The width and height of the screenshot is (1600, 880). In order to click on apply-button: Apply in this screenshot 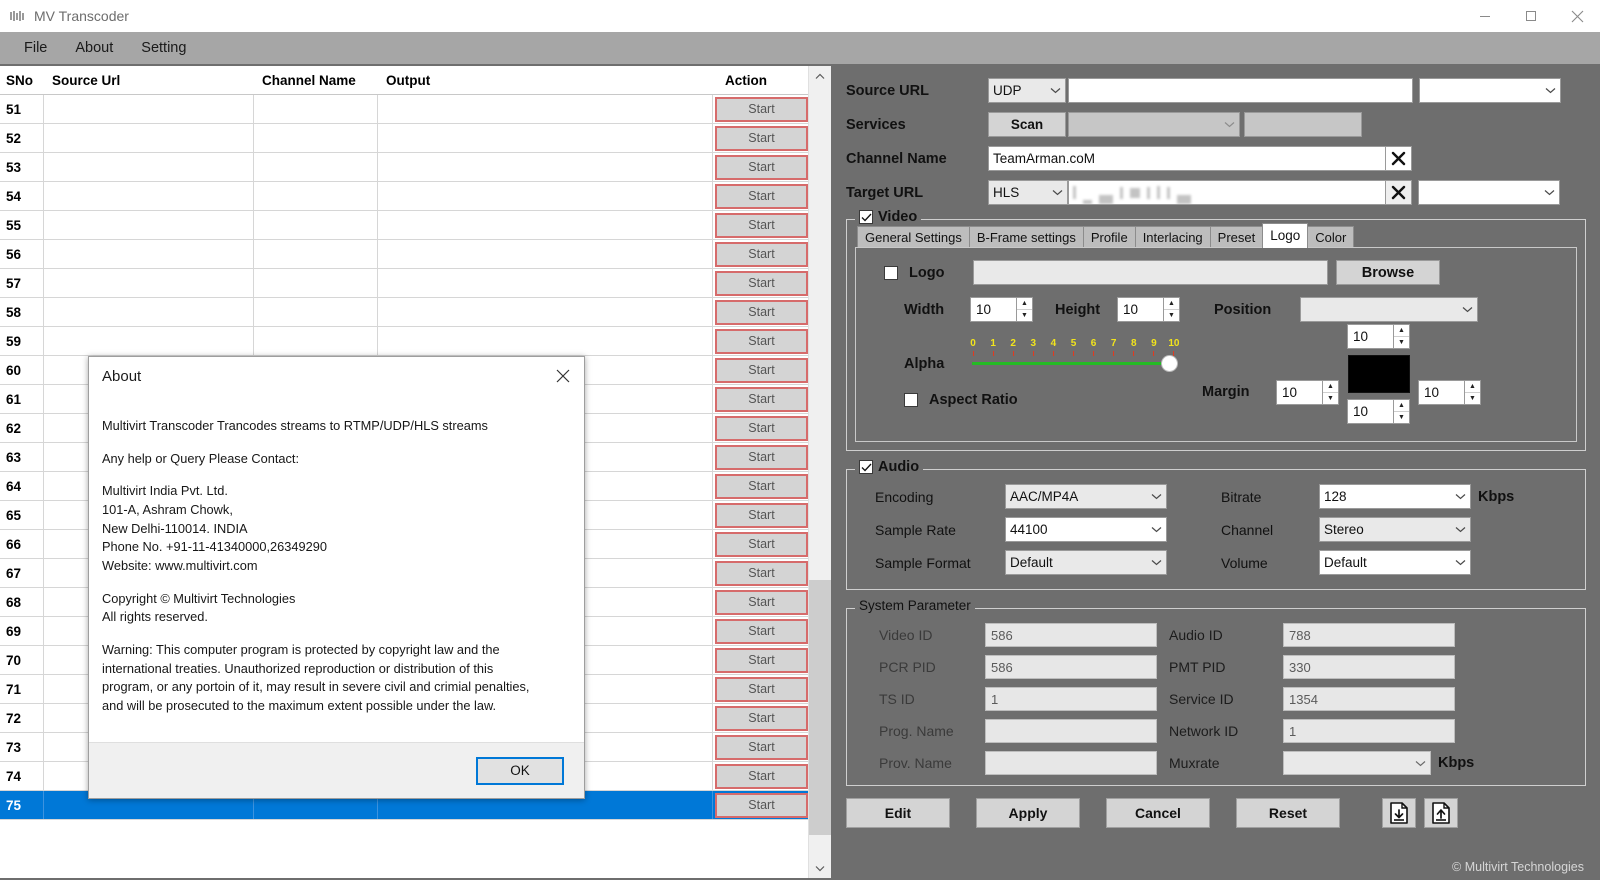, I will do `click(1028, 813)`.